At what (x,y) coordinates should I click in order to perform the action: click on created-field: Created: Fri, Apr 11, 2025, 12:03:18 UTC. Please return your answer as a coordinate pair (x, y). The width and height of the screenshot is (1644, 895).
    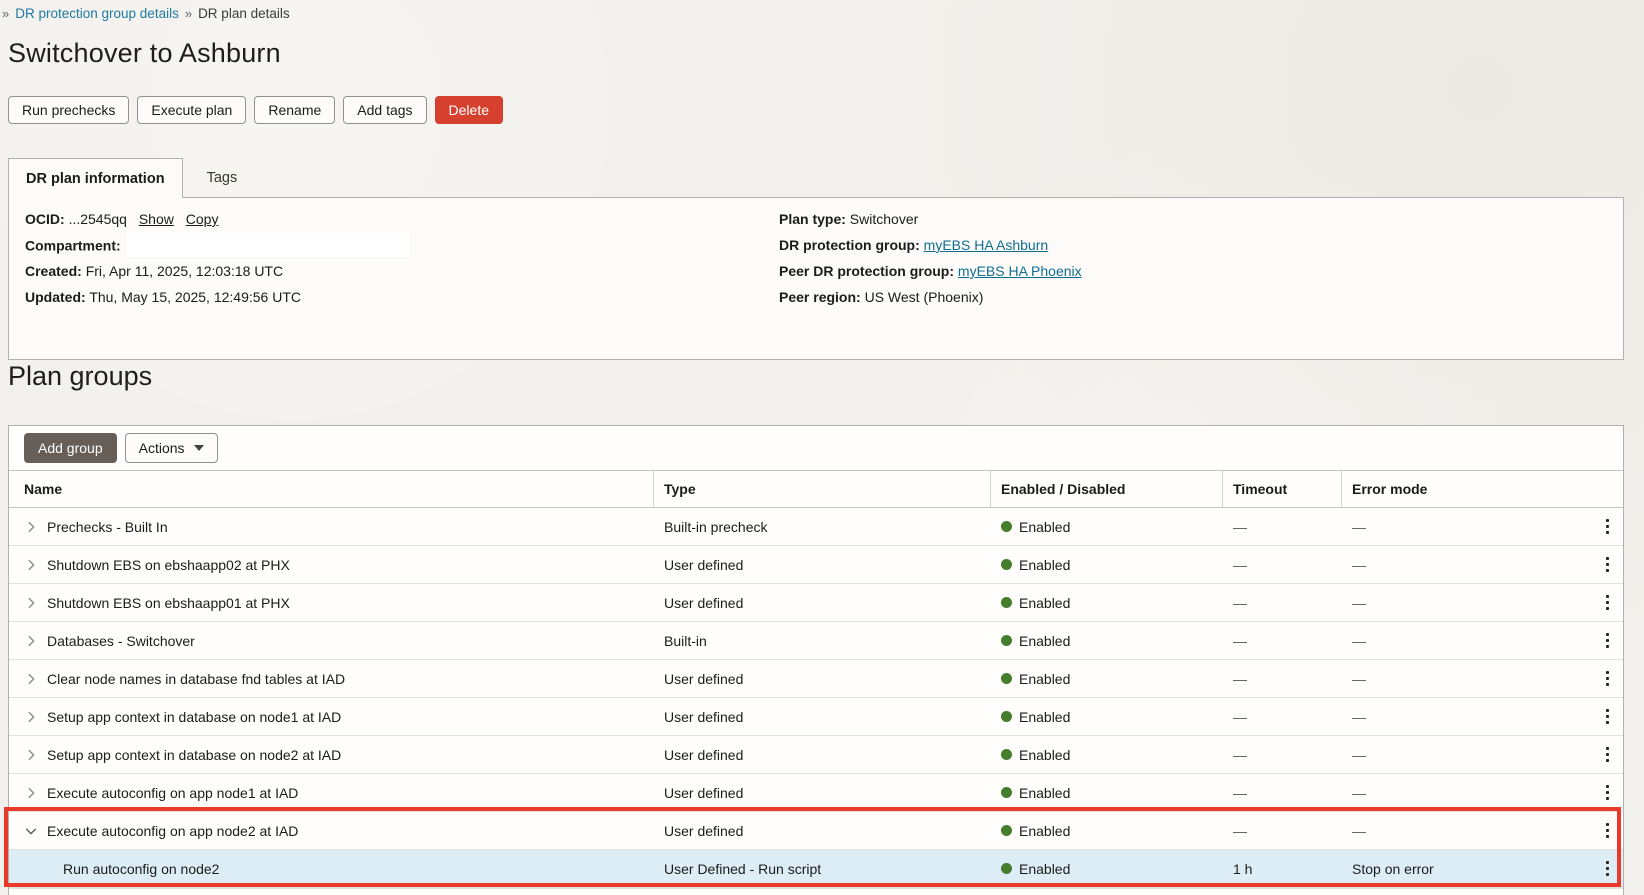
    Looking at the image, I should click on (154, 271).